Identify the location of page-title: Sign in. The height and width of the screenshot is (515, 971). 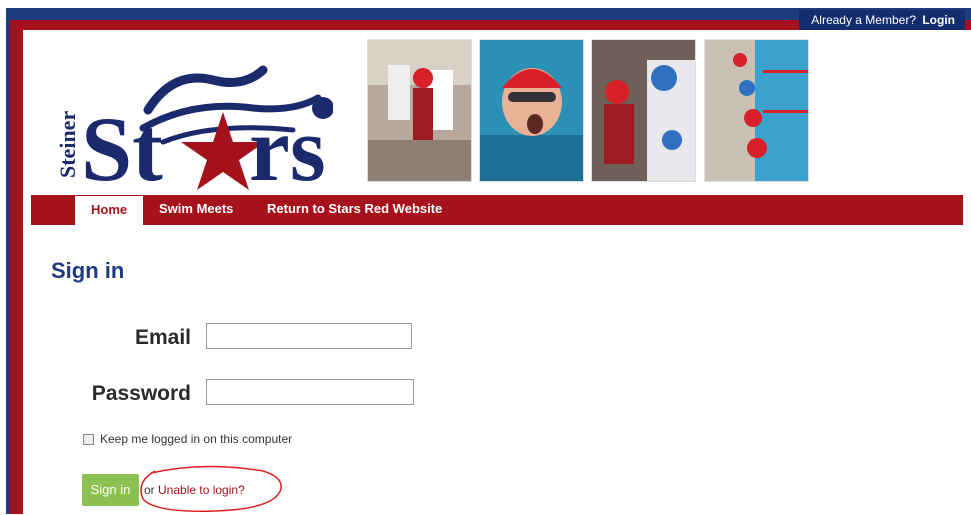
(88, 270).